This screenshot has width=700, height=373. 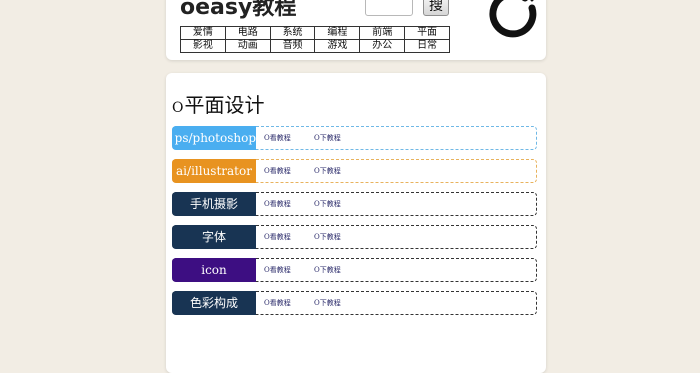 I want to click on nav-item-film: 影视, so click(x=203, y=46).